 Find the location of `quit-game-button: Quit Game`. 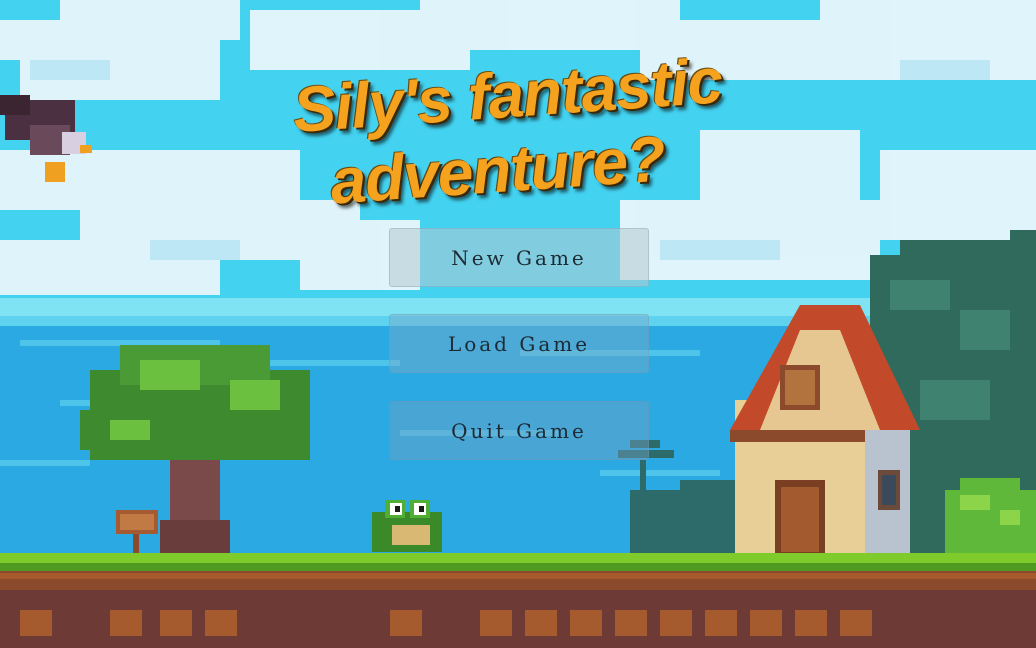

quit-game-button: Quit Game is located at coordinates (519, 430).